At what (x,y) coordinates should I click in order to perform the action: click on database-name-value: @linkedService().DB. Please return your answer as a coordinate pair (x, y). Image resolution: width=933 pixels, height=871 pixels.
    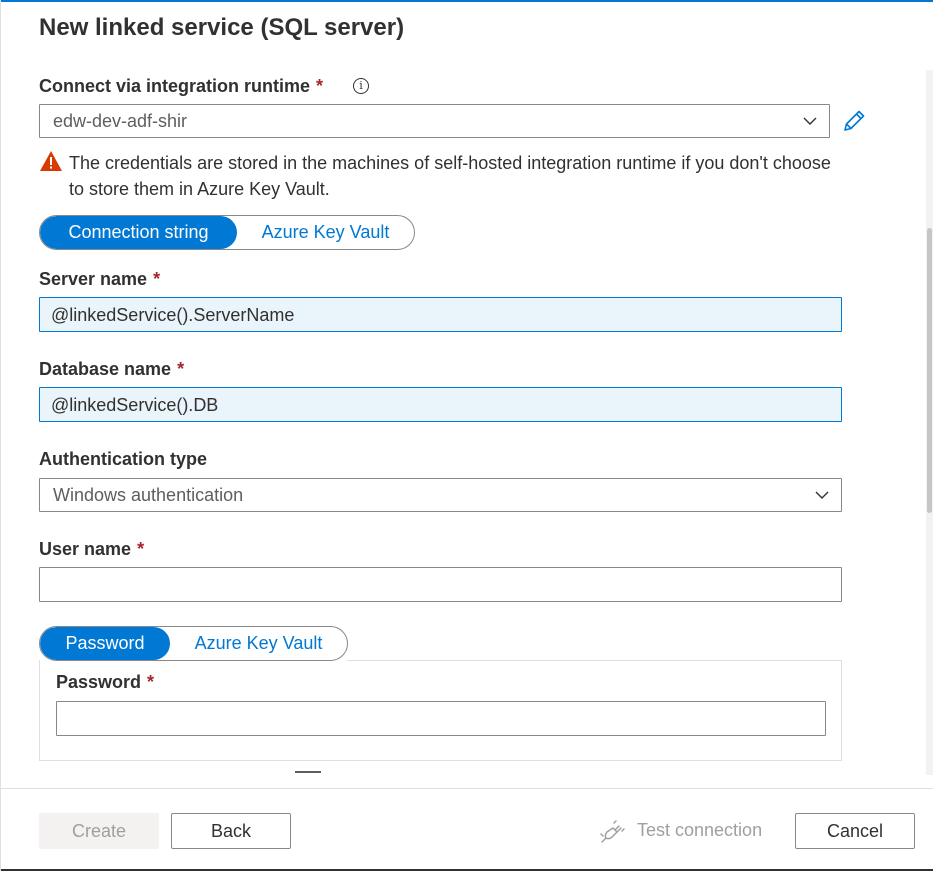
    Looking at the image, I should click on (135, 405).